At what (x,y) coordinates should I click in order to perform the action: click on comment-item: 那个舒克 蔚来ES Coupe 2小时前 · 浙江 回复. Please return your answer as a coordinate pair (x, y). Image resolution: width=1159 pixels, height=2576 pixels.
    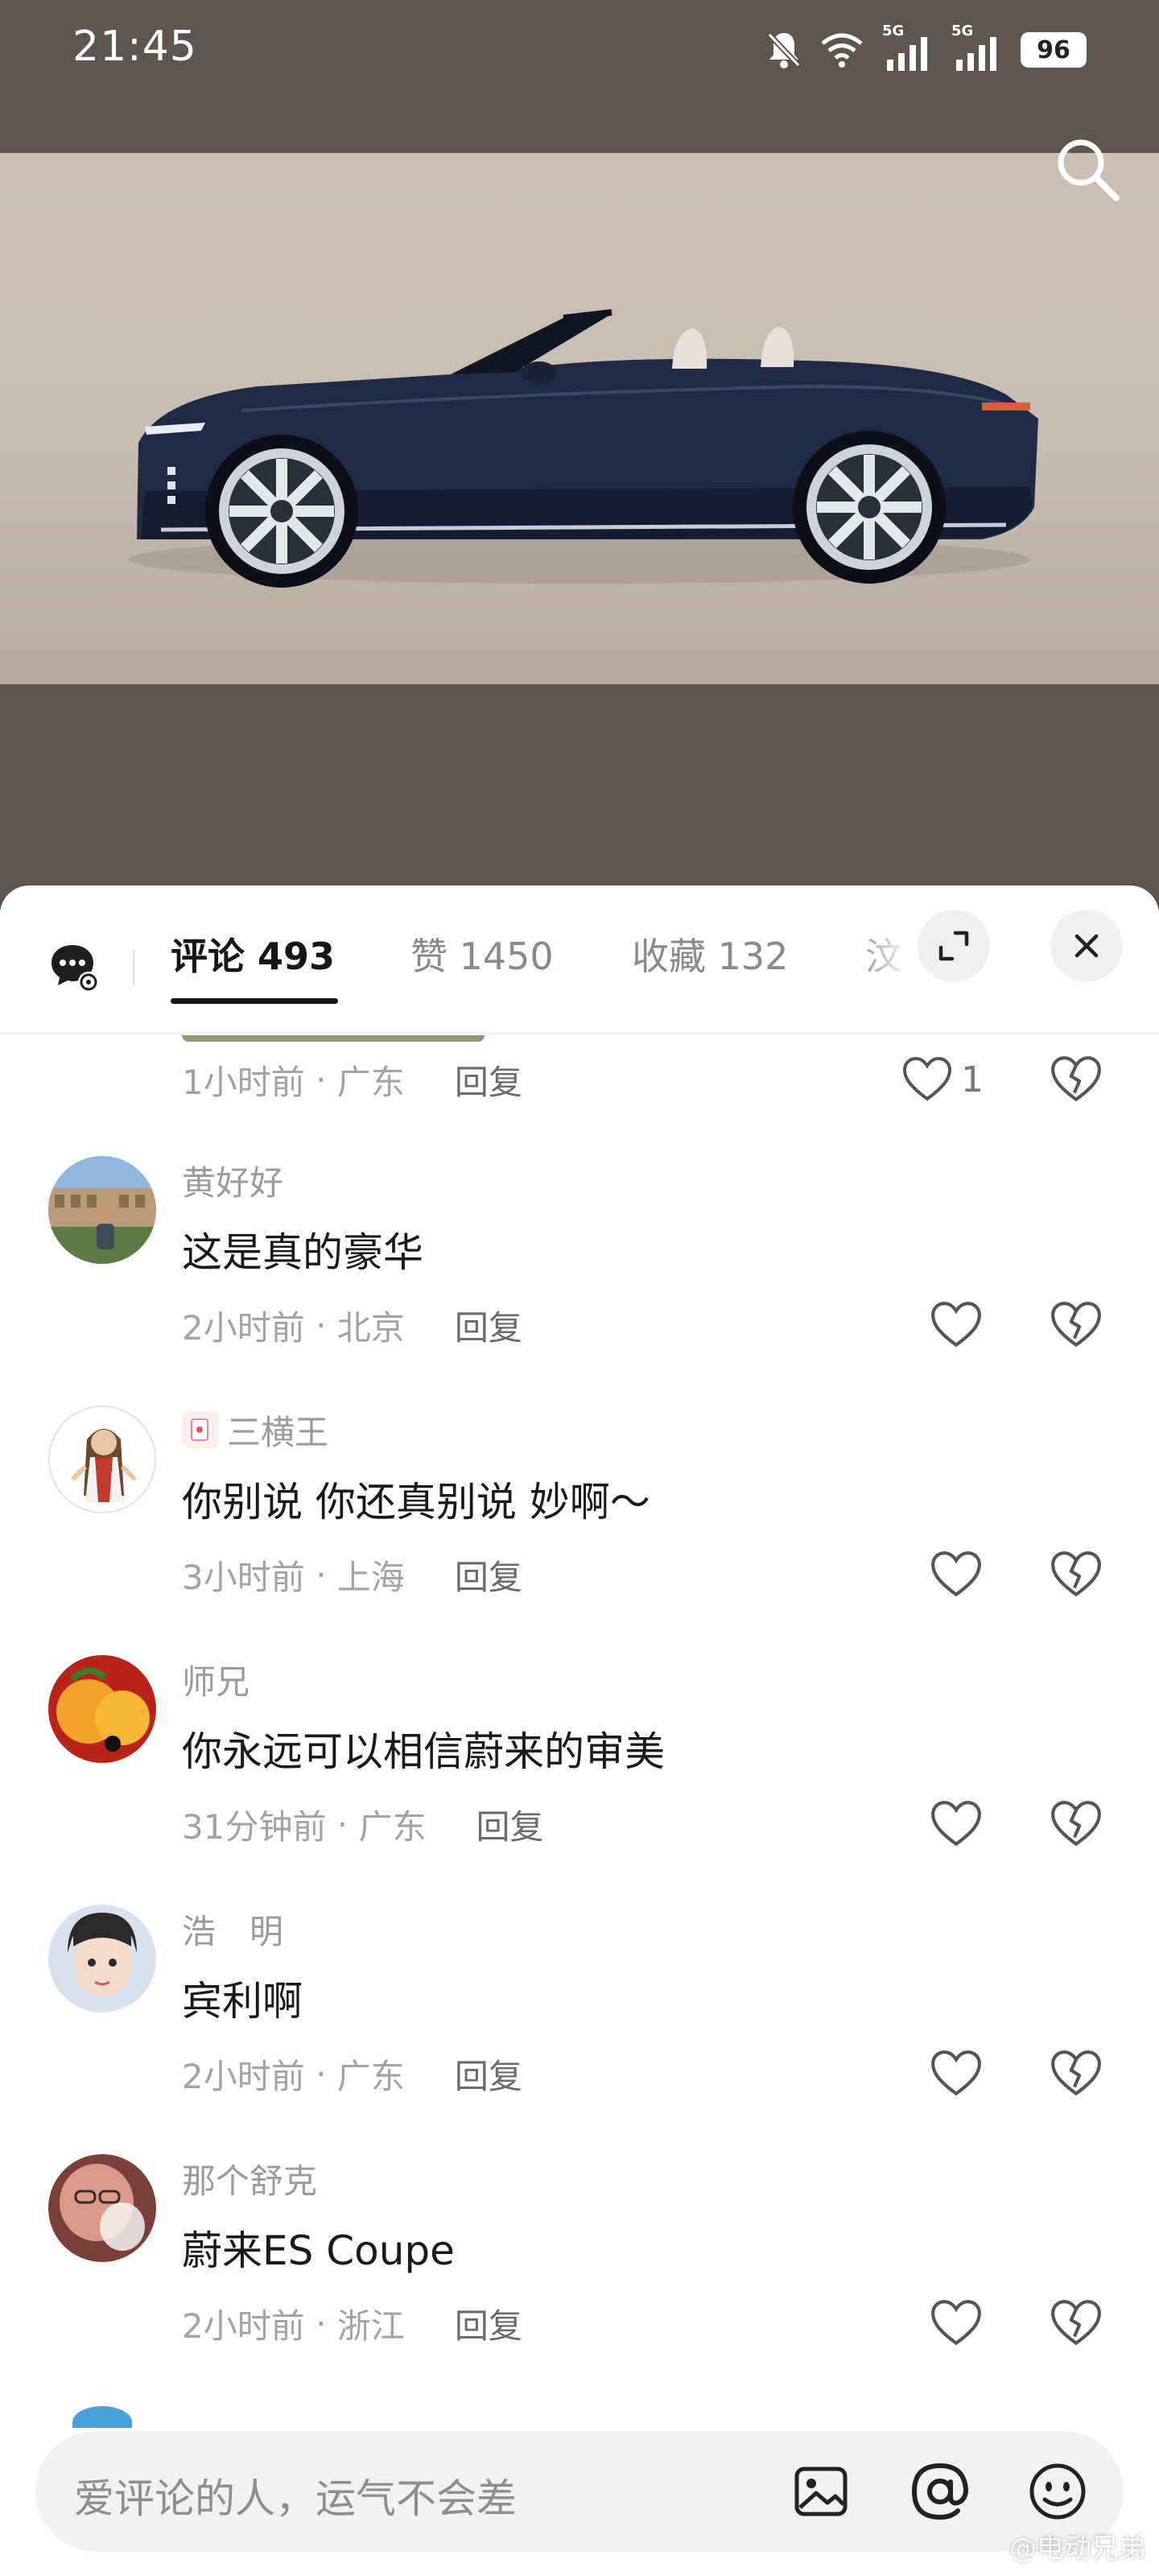
    Looking at the image, I should click on (579, 2279).